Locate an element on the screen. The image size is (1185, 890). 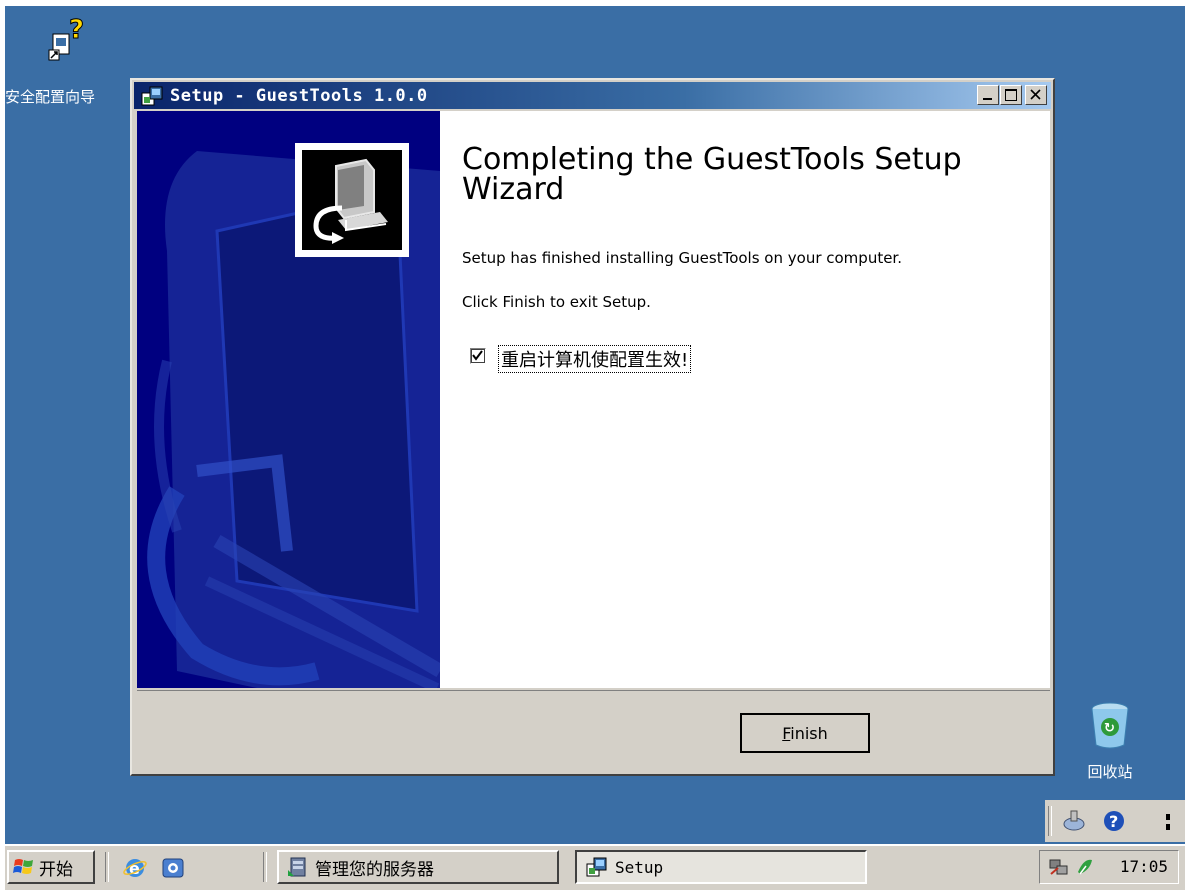
quick-launch-tray: ? is located at coordinates (1115, 821).